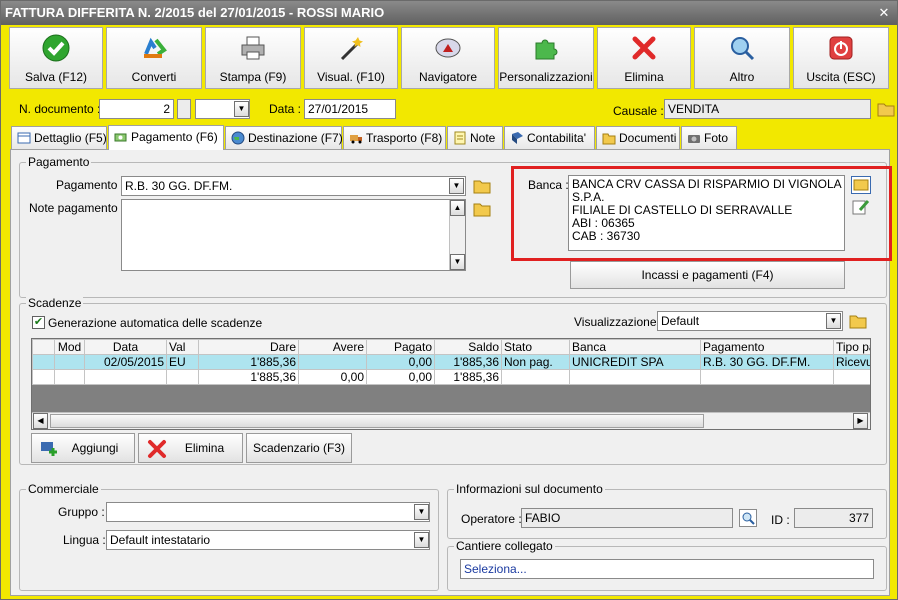 Image resolution: width=898 pixels, height=600 pixels. What do you see at coordinates (549, 137) in the screenshot?
I see `tab-contabilita: Contabilita'` at bounding box center [549, 137].